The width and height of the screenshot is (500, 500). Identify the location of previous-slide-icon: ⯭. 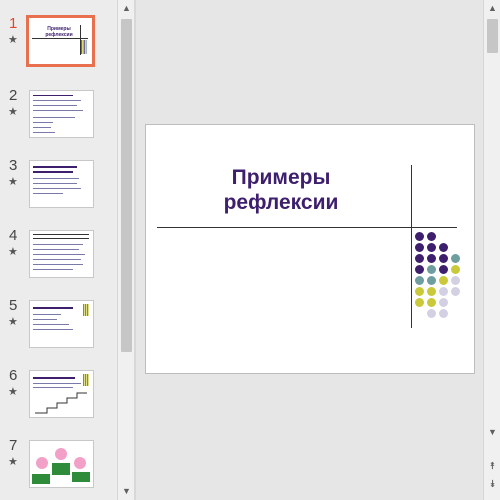
(492, 466).